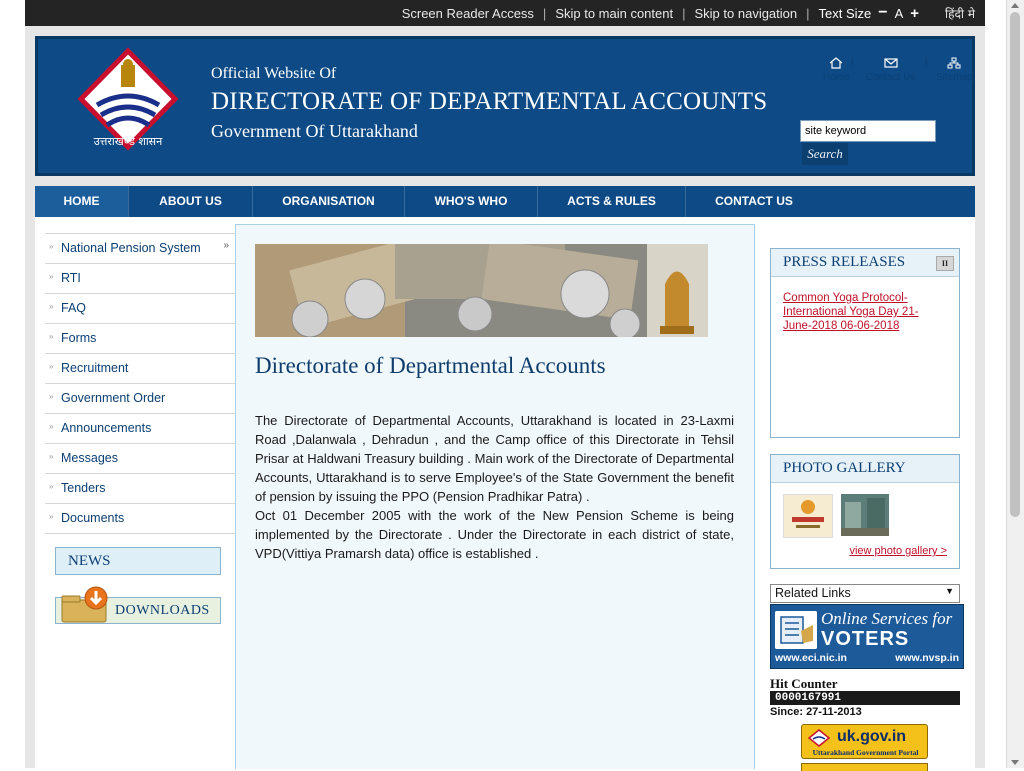 The width and height of the screenshot is (1024, 771). What do you see at coordinates (274, 73) in the screenshot?
I see `header-subtitle: Official Website Of` at bounding box center [274, 73].